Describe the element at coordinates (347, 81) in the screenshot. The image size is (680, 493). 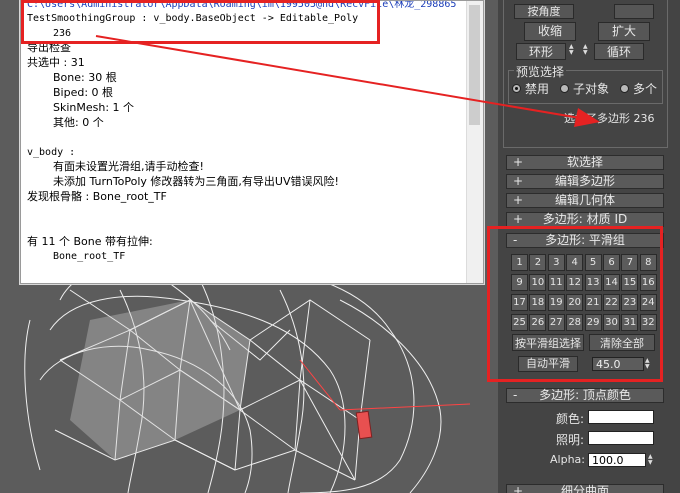
I see `annotation-arrow` at that location.